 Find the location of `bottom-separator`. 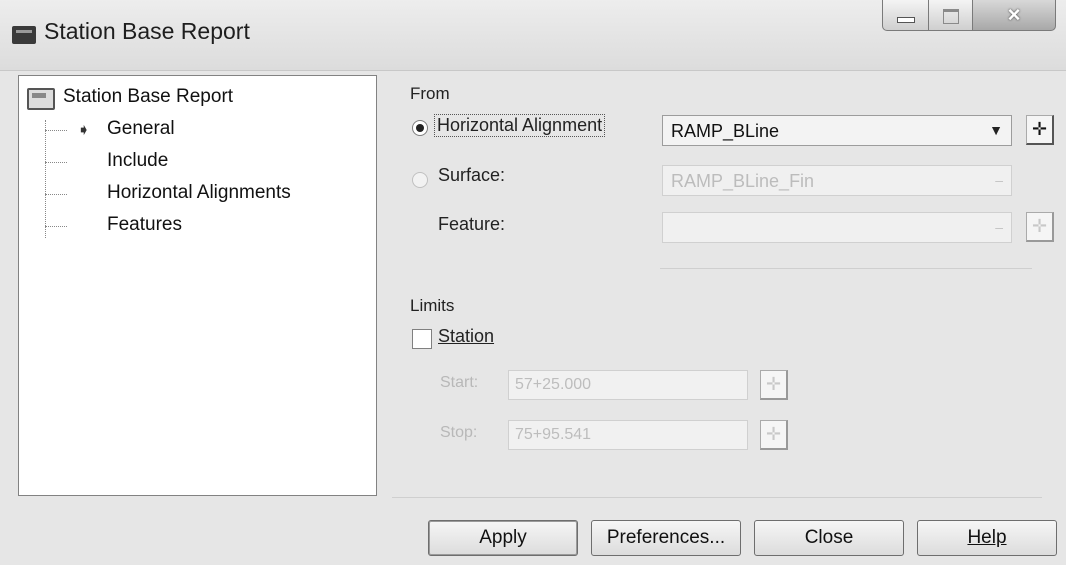

bottom-separator is located at coordinates (717, 497).